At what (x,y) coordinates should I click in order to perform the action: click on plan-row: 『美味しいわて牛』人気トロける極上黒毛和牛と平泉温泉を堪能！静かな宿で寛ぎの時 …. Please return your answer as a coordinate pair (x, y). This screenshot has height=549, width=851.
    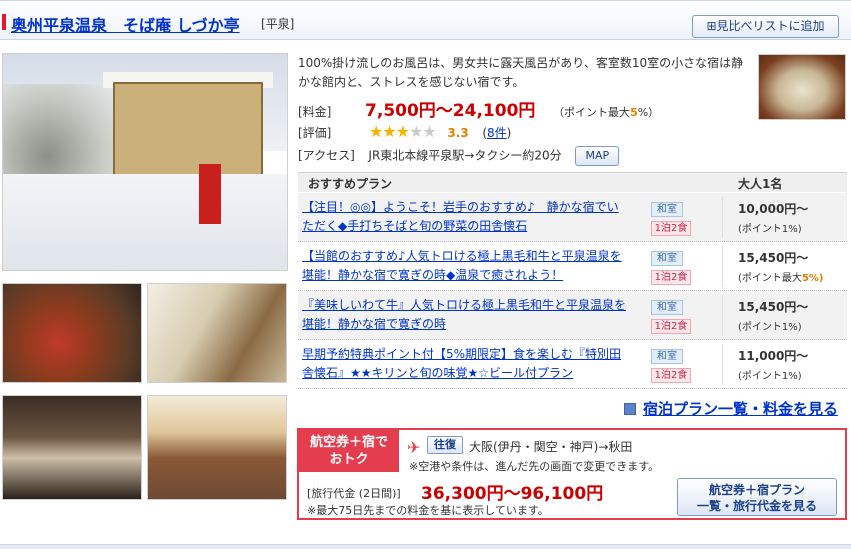
    Looking at the image, I should click on (572, 315).